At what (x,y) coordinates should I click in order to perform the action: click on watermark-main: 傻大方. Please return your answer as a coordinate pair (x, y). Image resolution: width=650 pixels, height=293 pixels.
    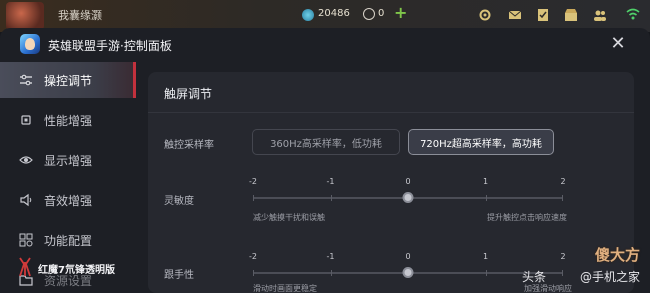
    Looking at the image, I should click on (617, 255).